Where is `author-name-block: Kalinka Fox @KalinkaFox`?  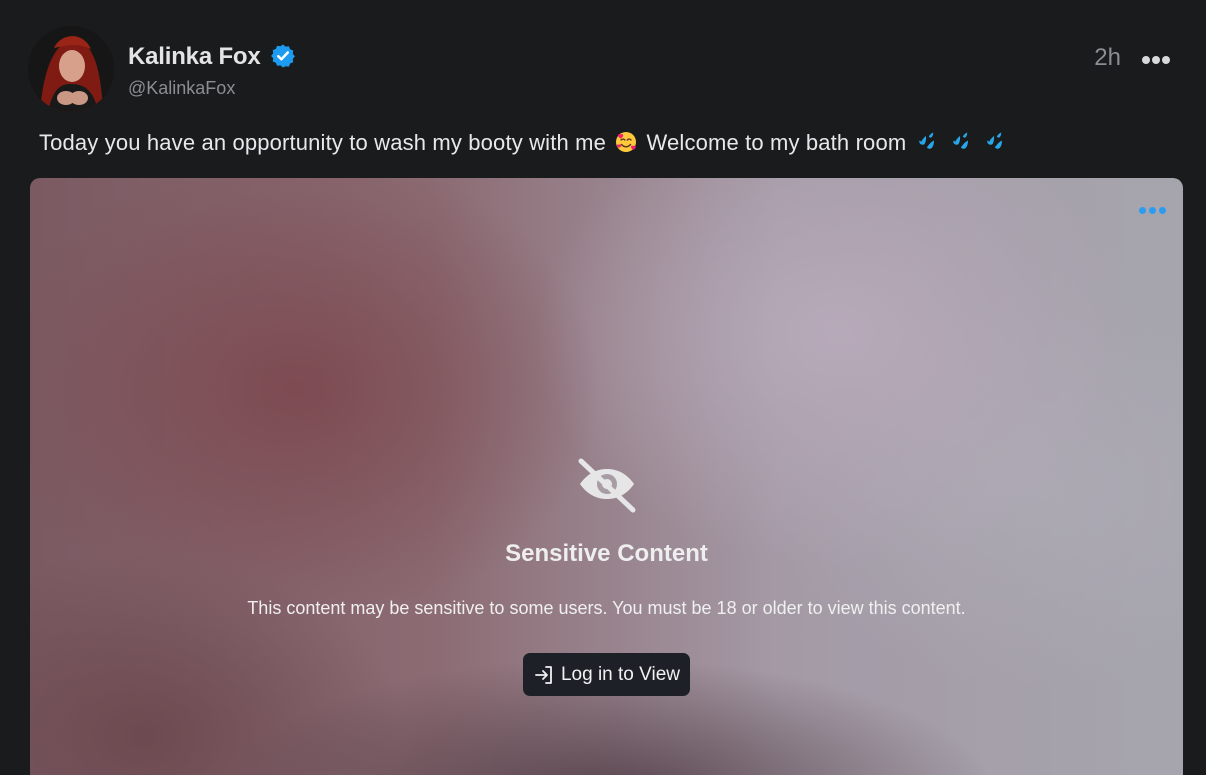 author-name-block: Kalinka Fox @KalinkaFox is located at coordinates (212, 71).